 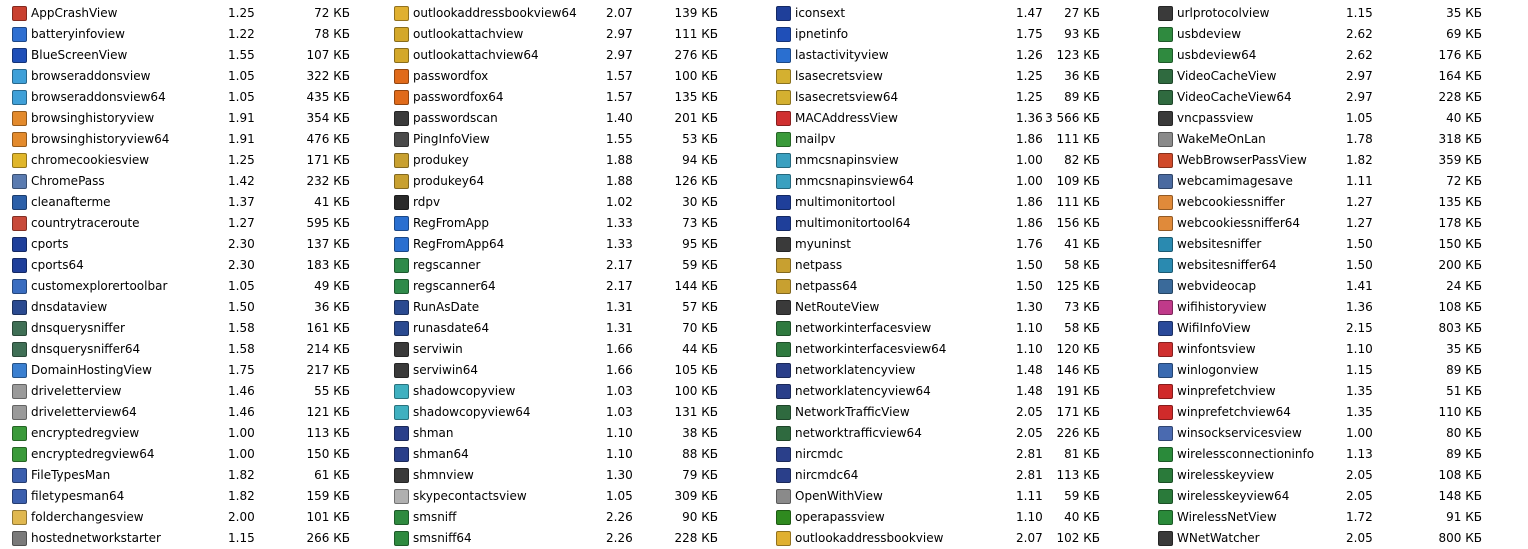 What do you see at coordinates (700, 160) in the screenshot?
I see `file-size: 94 КБ` at bounding box center [700, 160].